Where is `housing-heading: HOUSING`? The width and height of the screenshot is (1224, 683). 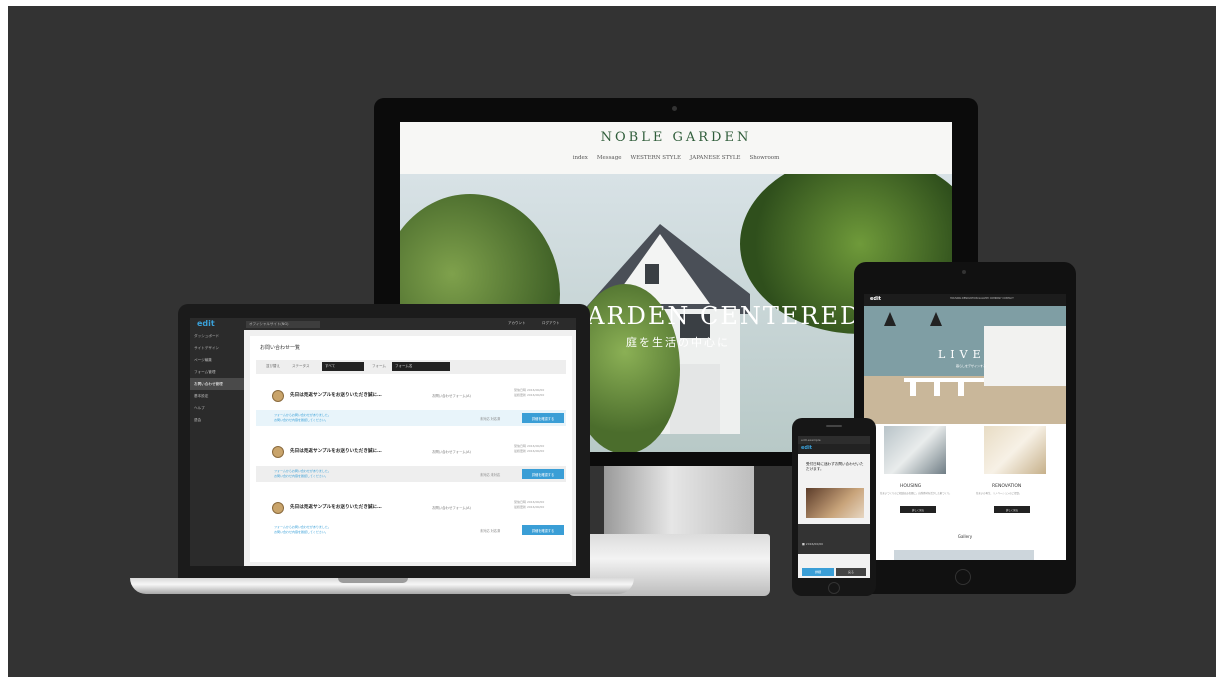
housing-heading: HOUSING is located at coordinates (911, 486).